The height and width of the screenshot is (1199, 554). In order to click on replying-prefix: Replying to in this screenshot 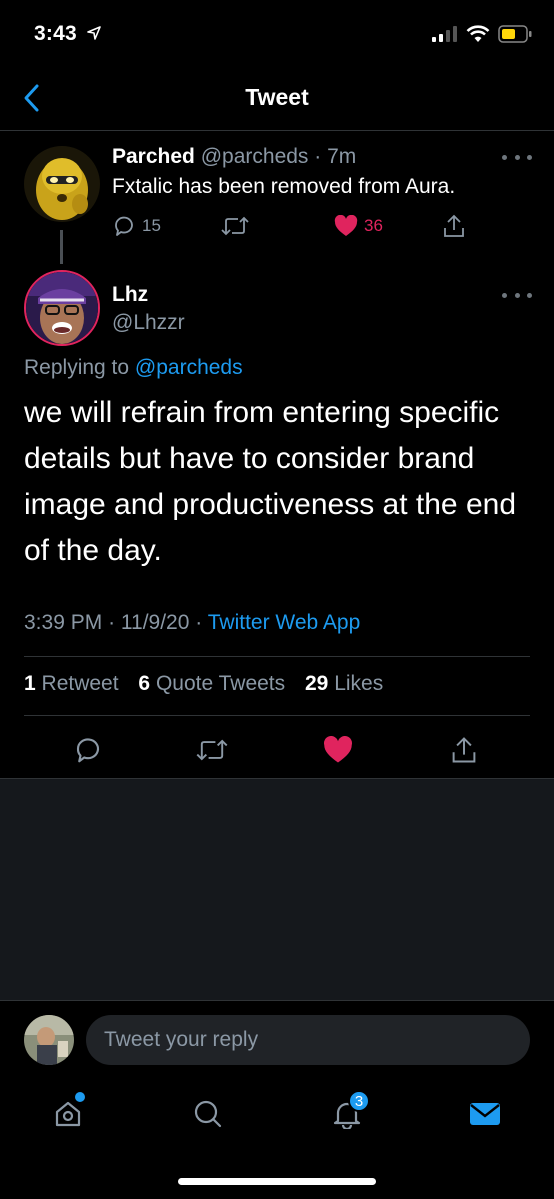, I will do `click(77, 367)`.